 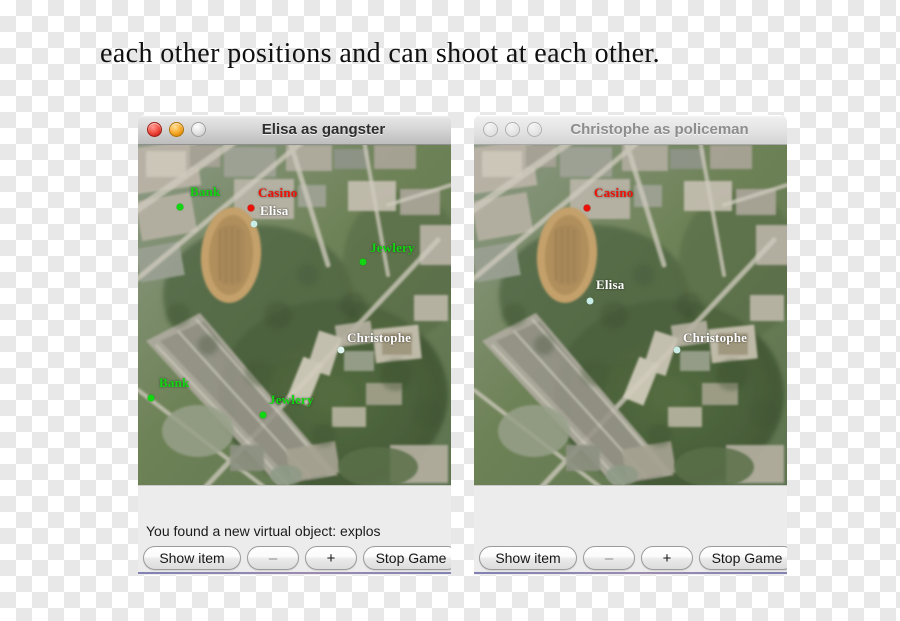 I want to click on status-message: You found a new virtual object: explos, so click(x=263, y=531).